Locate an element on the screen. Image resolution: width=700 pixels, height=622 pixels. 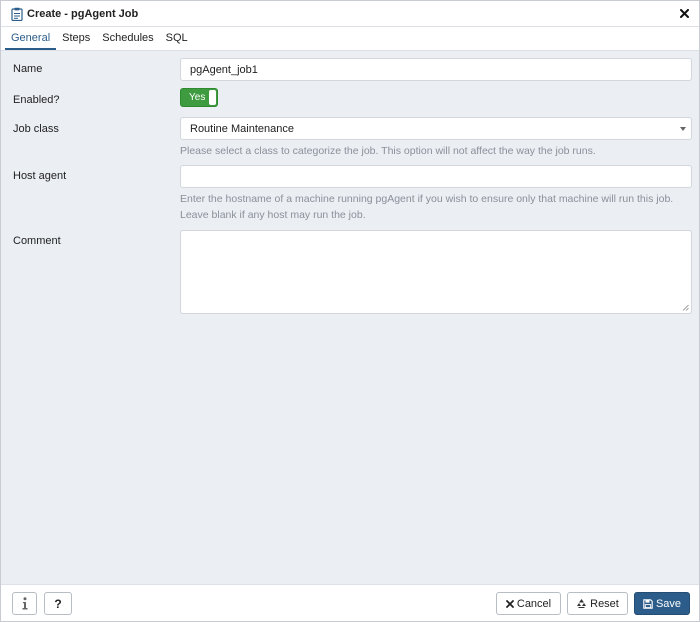
toggle-knob is located at coordinates (212, 97).